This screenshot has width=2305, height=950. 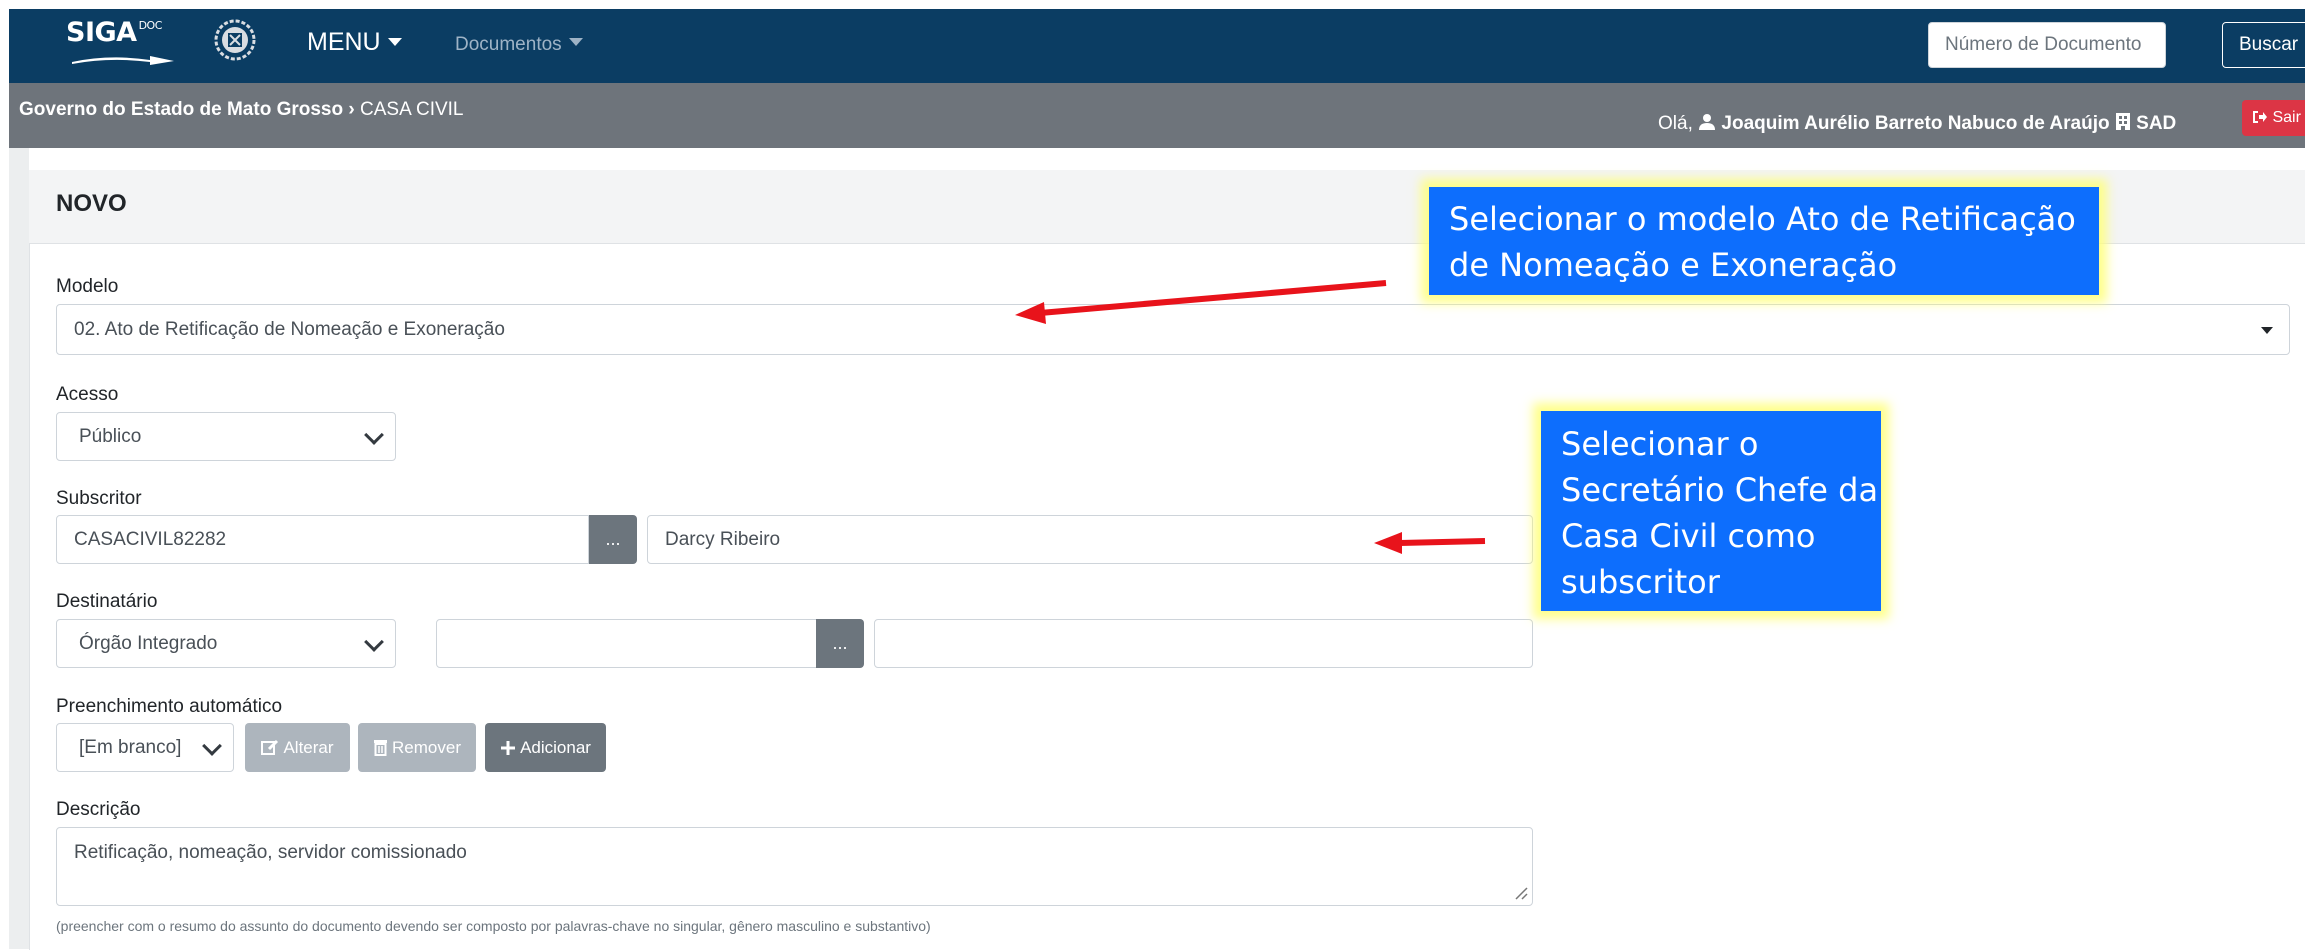 I want to click on subscritor-code-value: CASACIVIL82282, so click(x=150, y=539).